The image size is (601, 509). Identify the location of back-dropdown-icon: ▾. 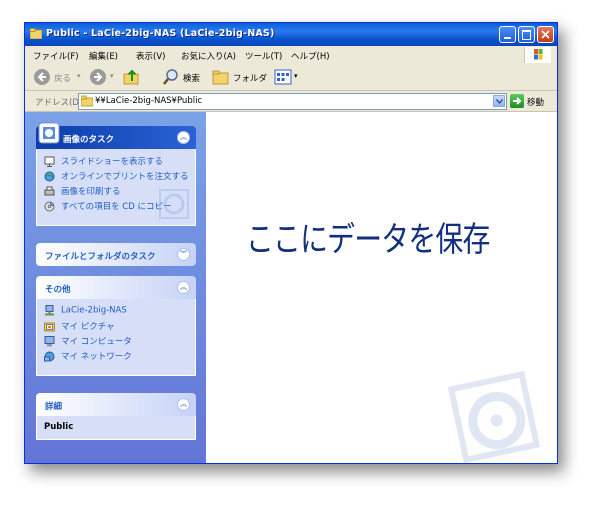
(79, 76).